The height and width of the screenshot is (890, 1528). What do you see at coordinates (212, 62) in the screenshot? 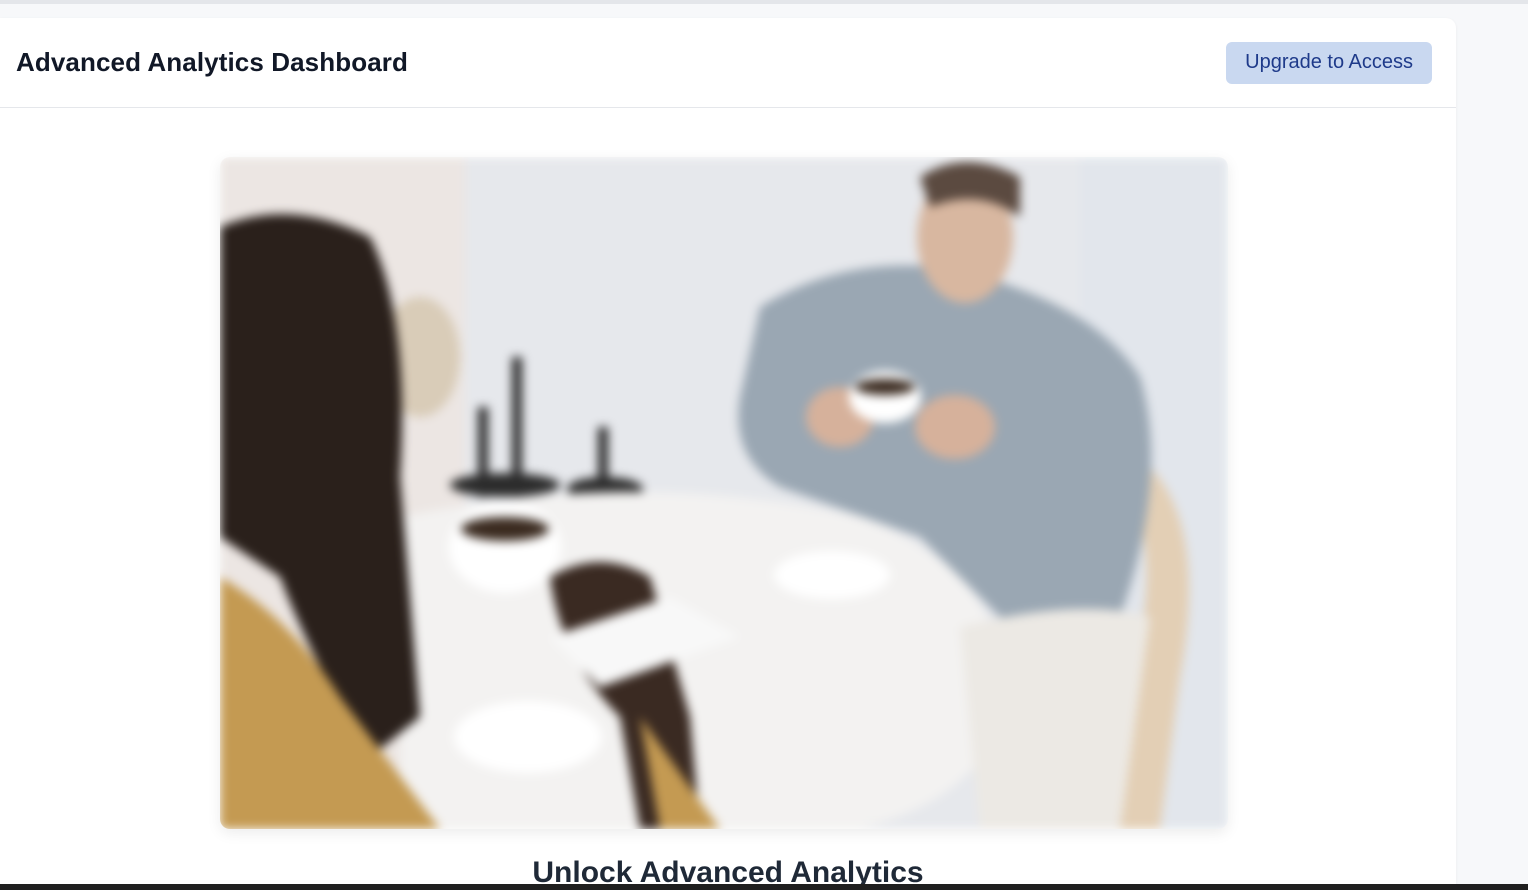
I see `page-title: Advanced Analytics Dashboard` at bounding box center [212, 62].